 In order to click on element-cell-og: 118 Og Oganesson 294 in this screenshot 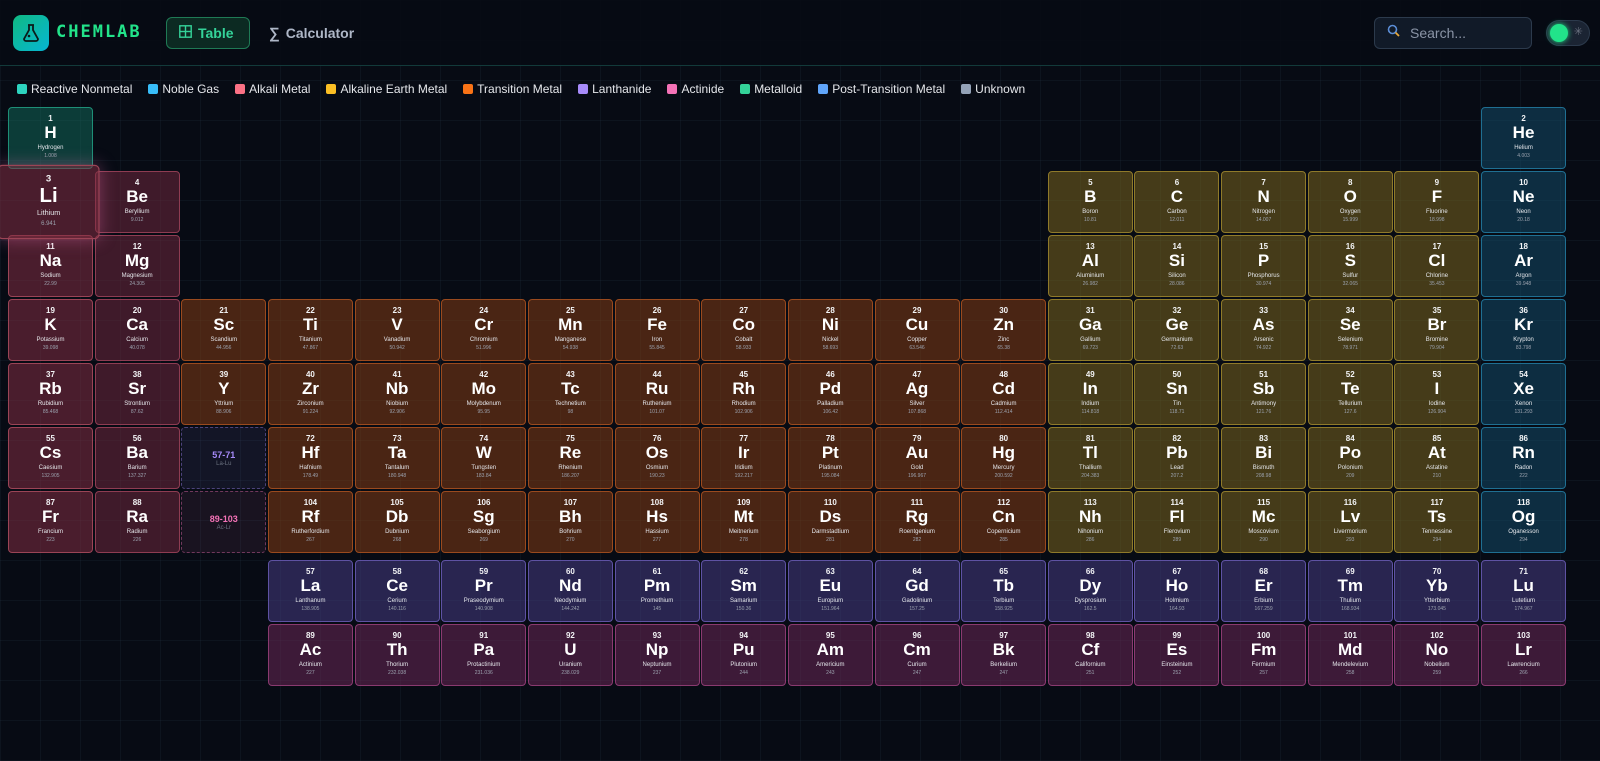, I will do `click(1524, 522)`.